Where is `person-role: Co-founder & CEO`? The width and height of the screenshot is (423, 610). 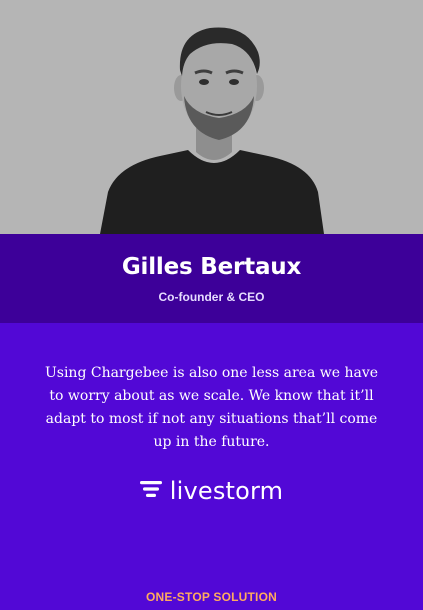 person-role: Co-founder & CEO is located at coordinates (211, 297).